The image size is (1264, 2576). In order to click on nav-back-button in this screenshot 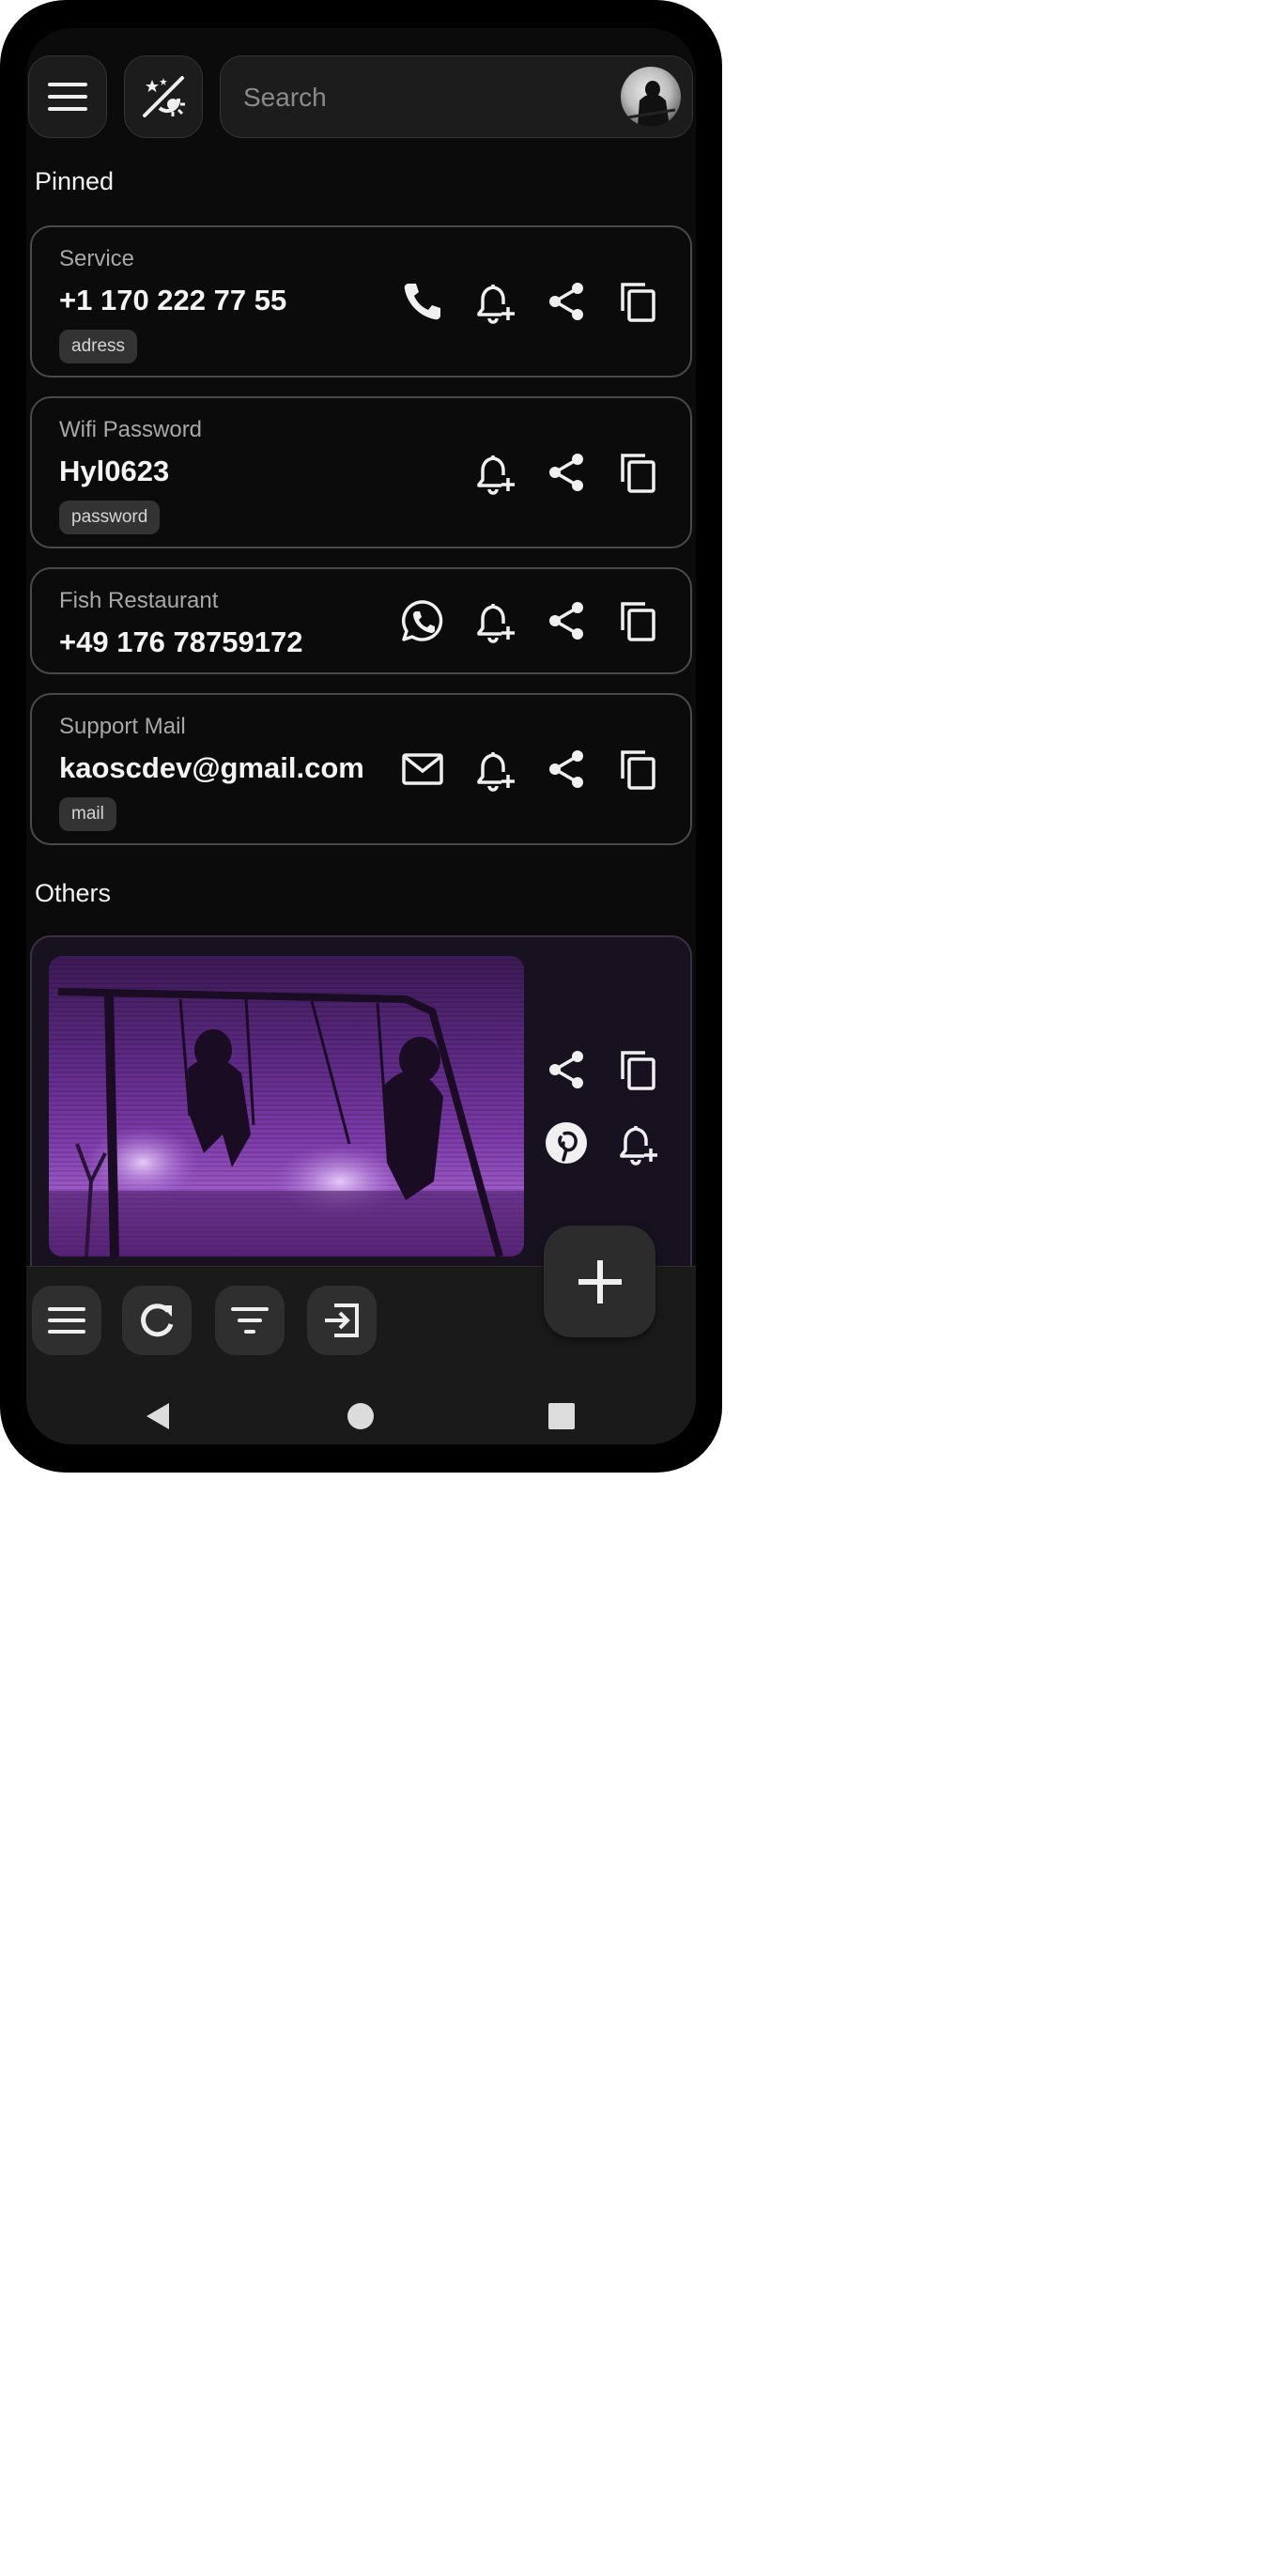, I will do `click(158, 1418)`.